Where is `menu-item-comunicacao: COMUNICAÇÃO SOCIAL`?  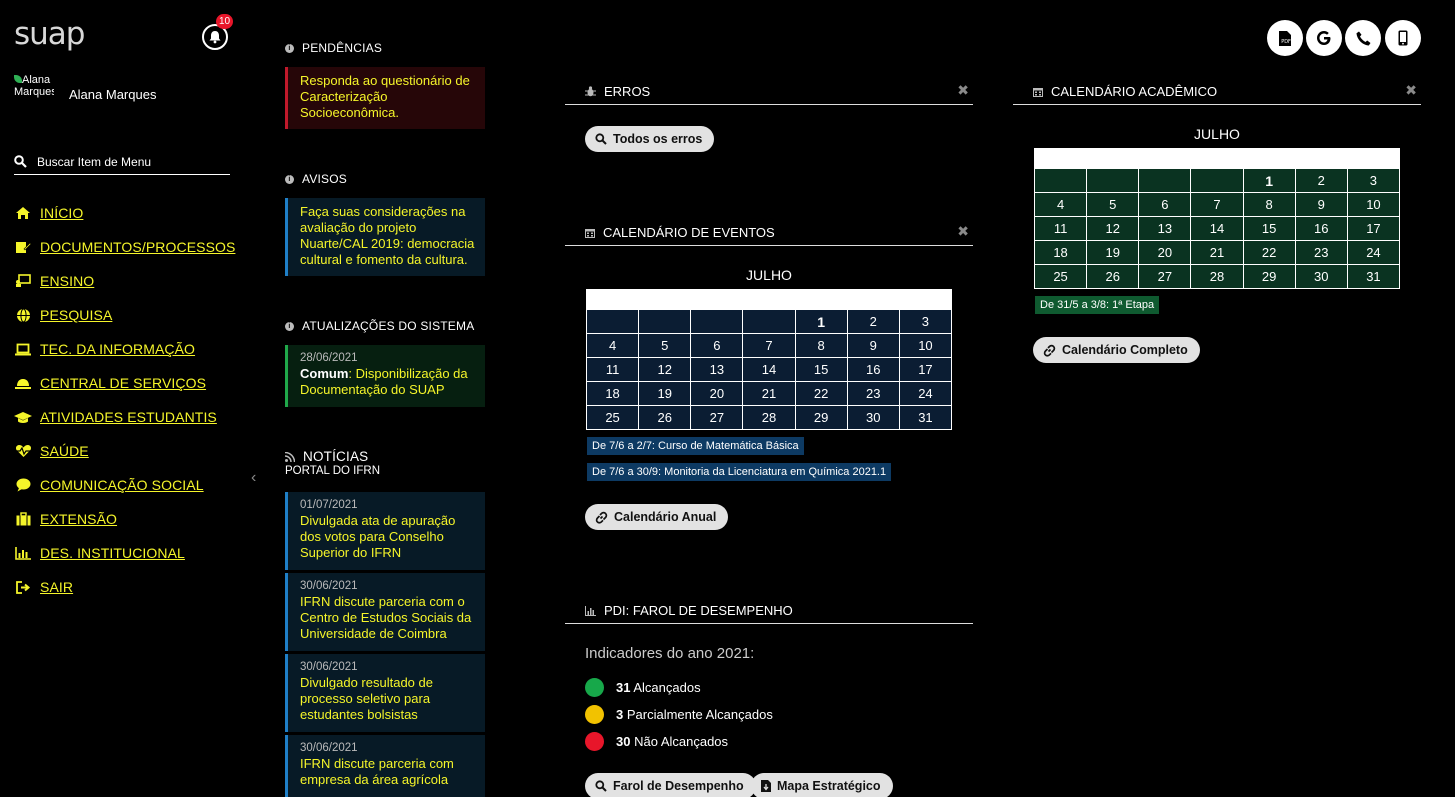
menu-item-comunicacao: COMUNICAÇÃO SOCIAL is located at coordinates (124, 485).